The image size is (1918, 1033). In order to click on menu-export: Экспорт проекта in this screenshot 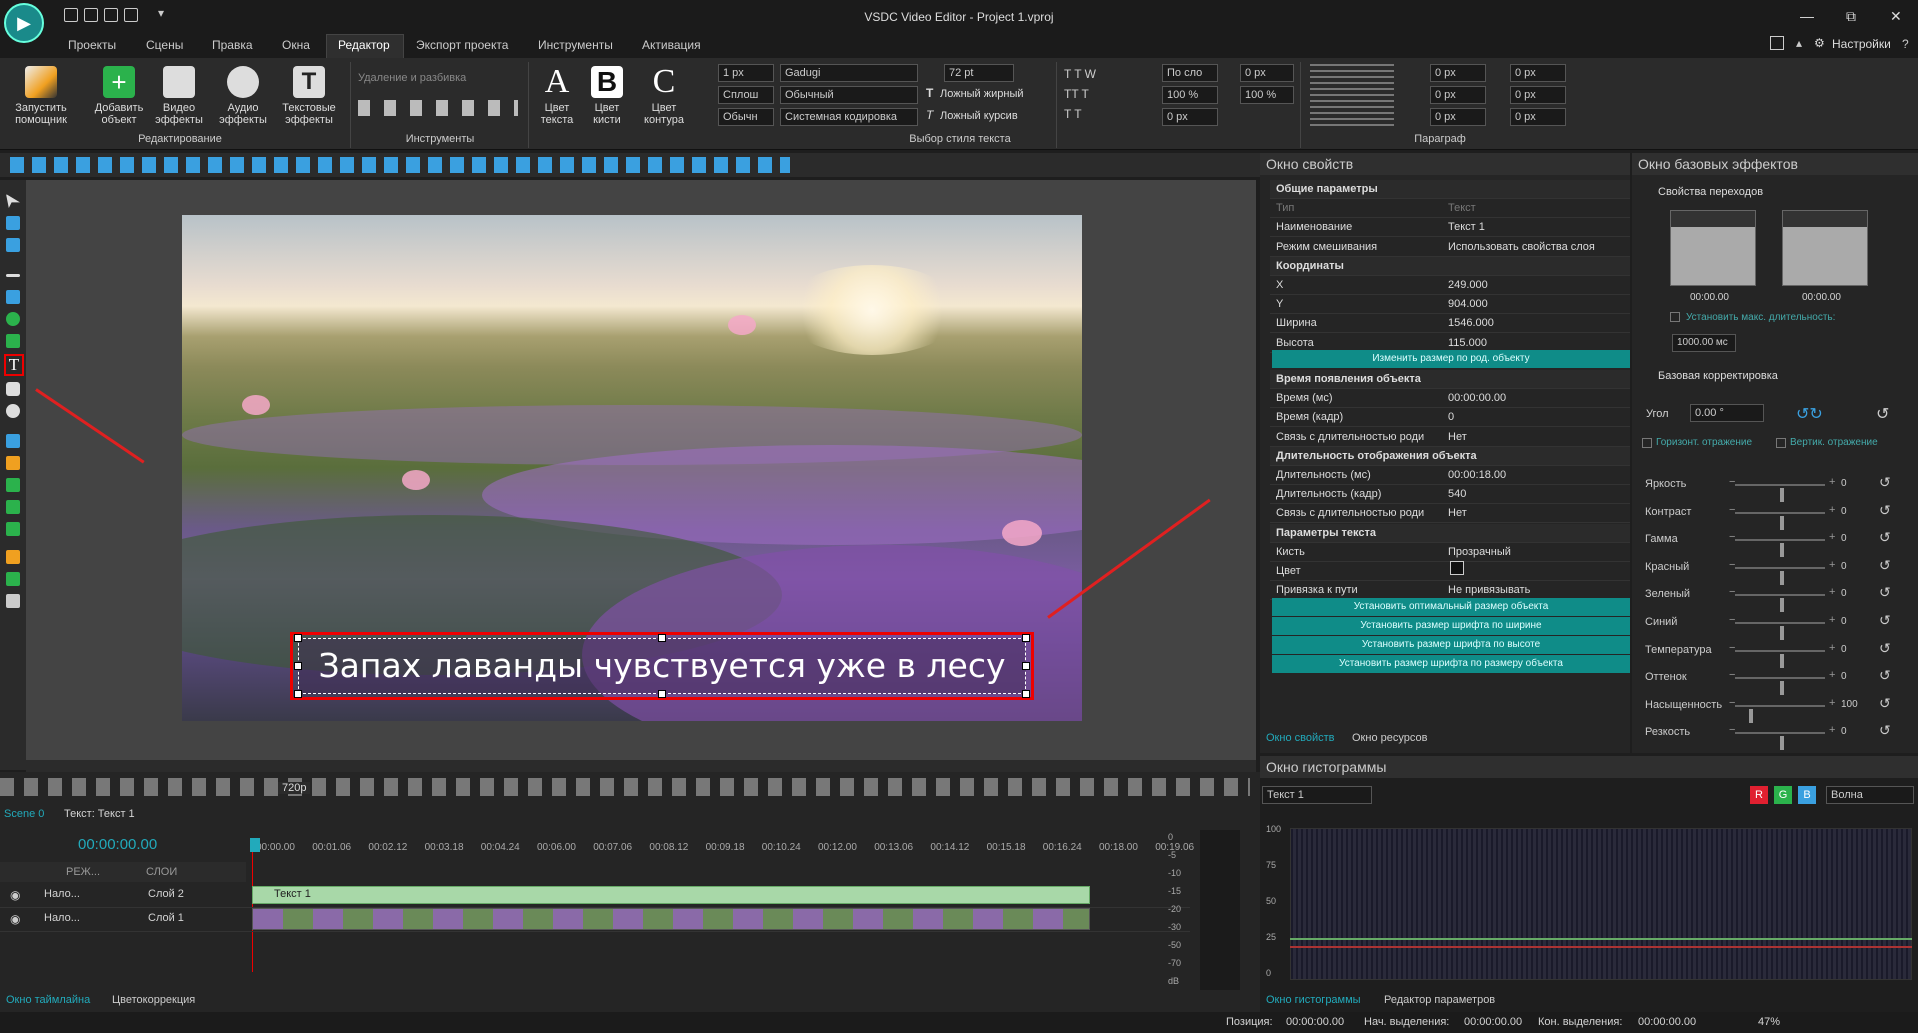, I will do `click(462, 45)`.